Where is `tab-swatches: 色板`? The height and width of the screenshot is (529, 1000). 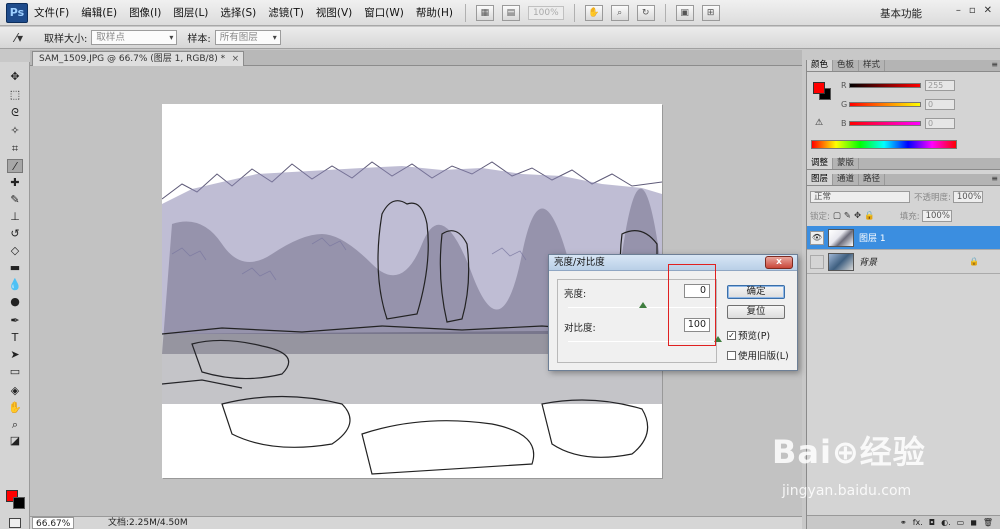 tab-swatches: 色板 is located at coordinates (846, 65).